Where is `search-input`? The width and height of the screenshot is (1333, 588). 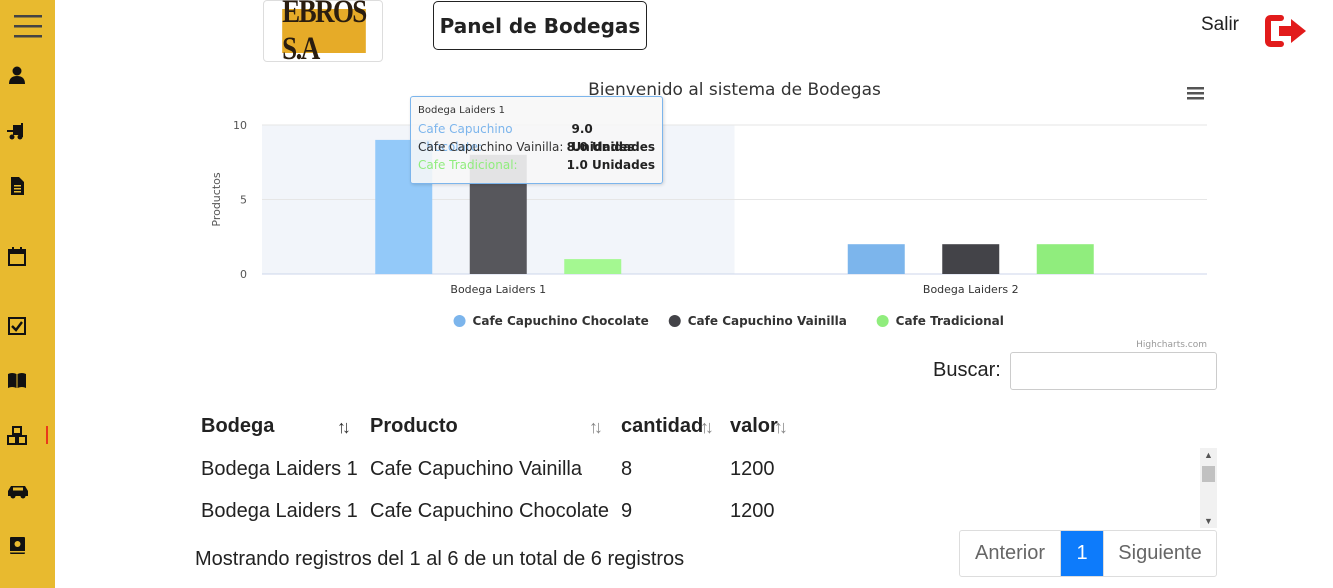 search-input is located at coordinates (1113, 371).